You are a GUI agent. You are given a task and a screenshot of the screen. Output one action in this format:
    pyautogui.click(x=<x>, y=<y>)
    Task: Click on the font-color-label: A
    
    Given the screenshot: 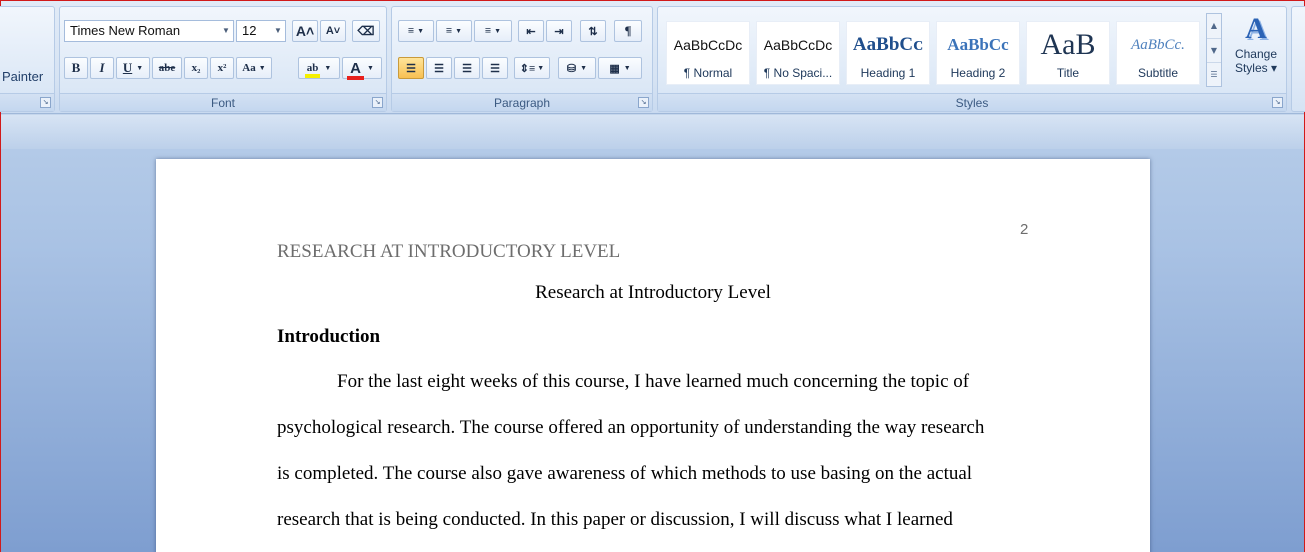 What is the action you would take?
    pyautogui.click(x=355, y=68)
    